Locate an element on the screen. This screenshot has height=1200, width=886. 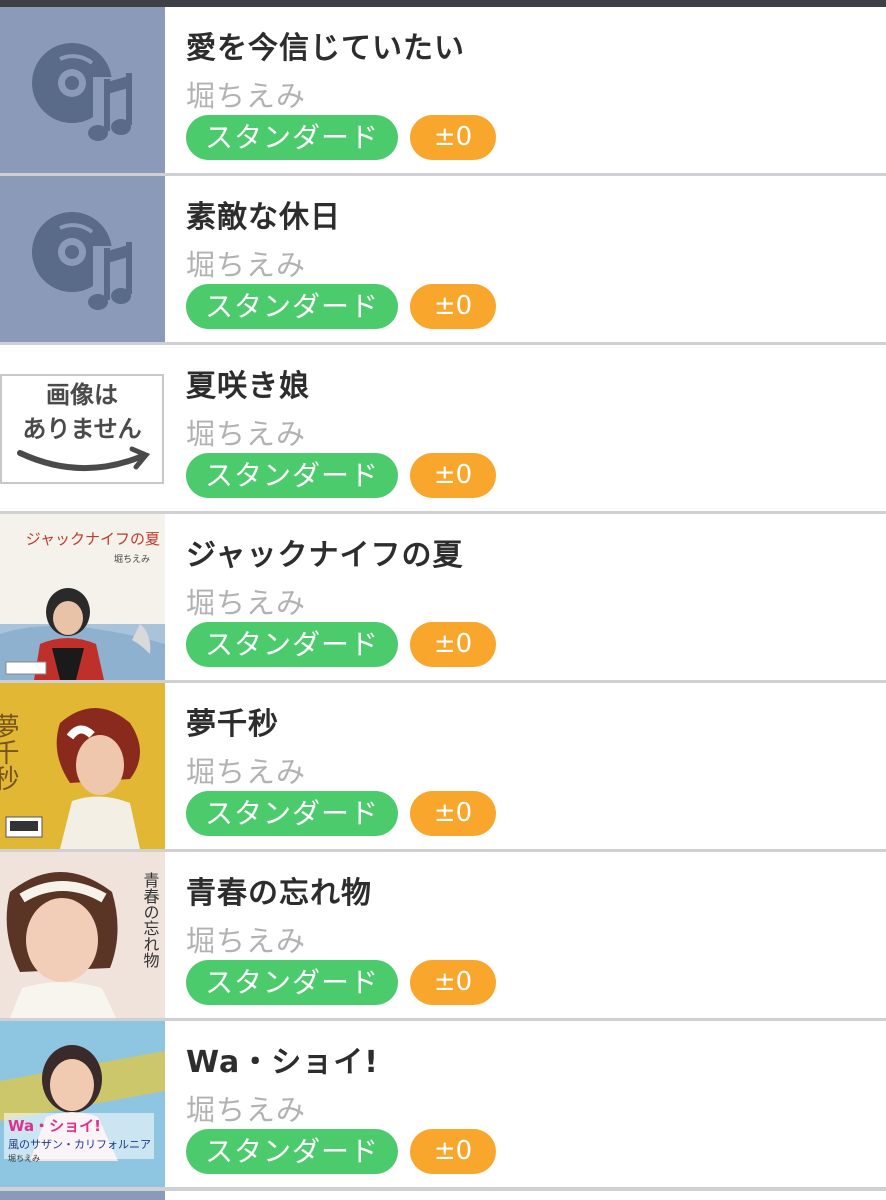
album-cover: ジャックナイフの夏 堀ちえみ is located at coordinates (82, 597).